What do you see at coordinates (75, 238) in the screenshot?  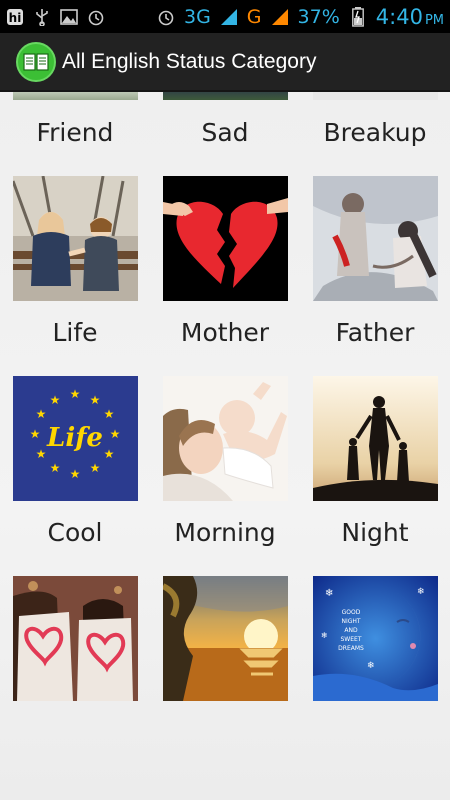 I see `kids-image` at bounding box center [75, 238].